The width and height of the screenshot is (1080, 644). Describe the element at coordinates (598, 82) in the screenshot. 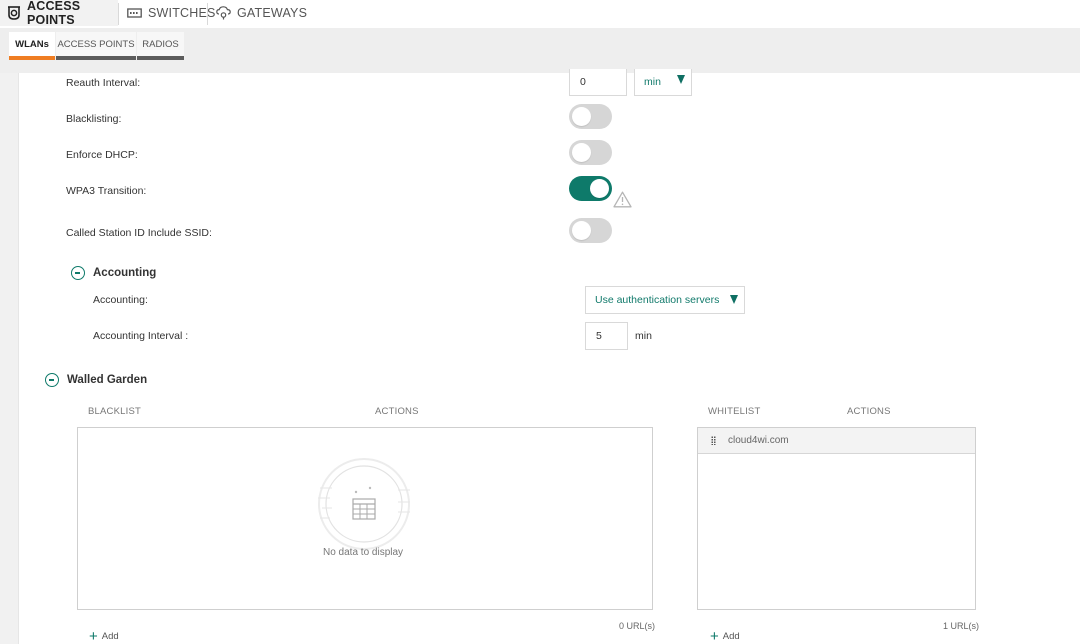

I see `reauth-interval-input: 0` at that location.